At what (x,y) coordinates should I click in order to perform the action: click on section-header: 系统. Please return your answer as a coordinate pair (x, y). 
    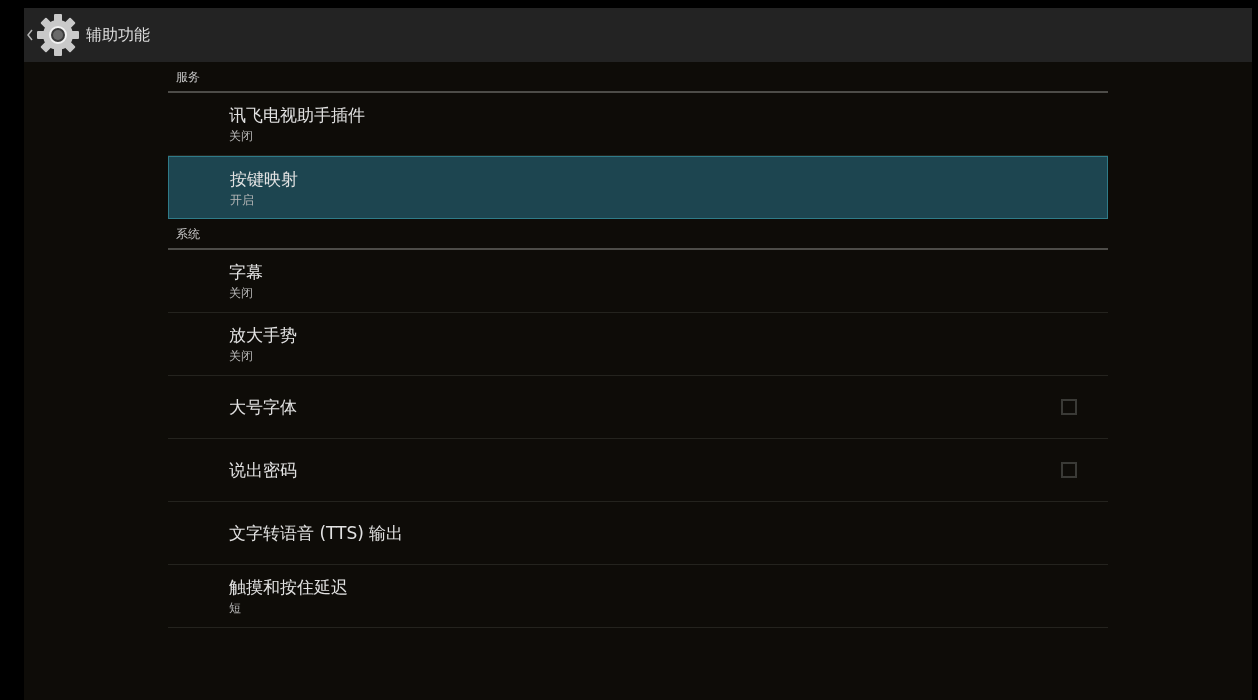
    Looking at the image, I should click on (188, 234).